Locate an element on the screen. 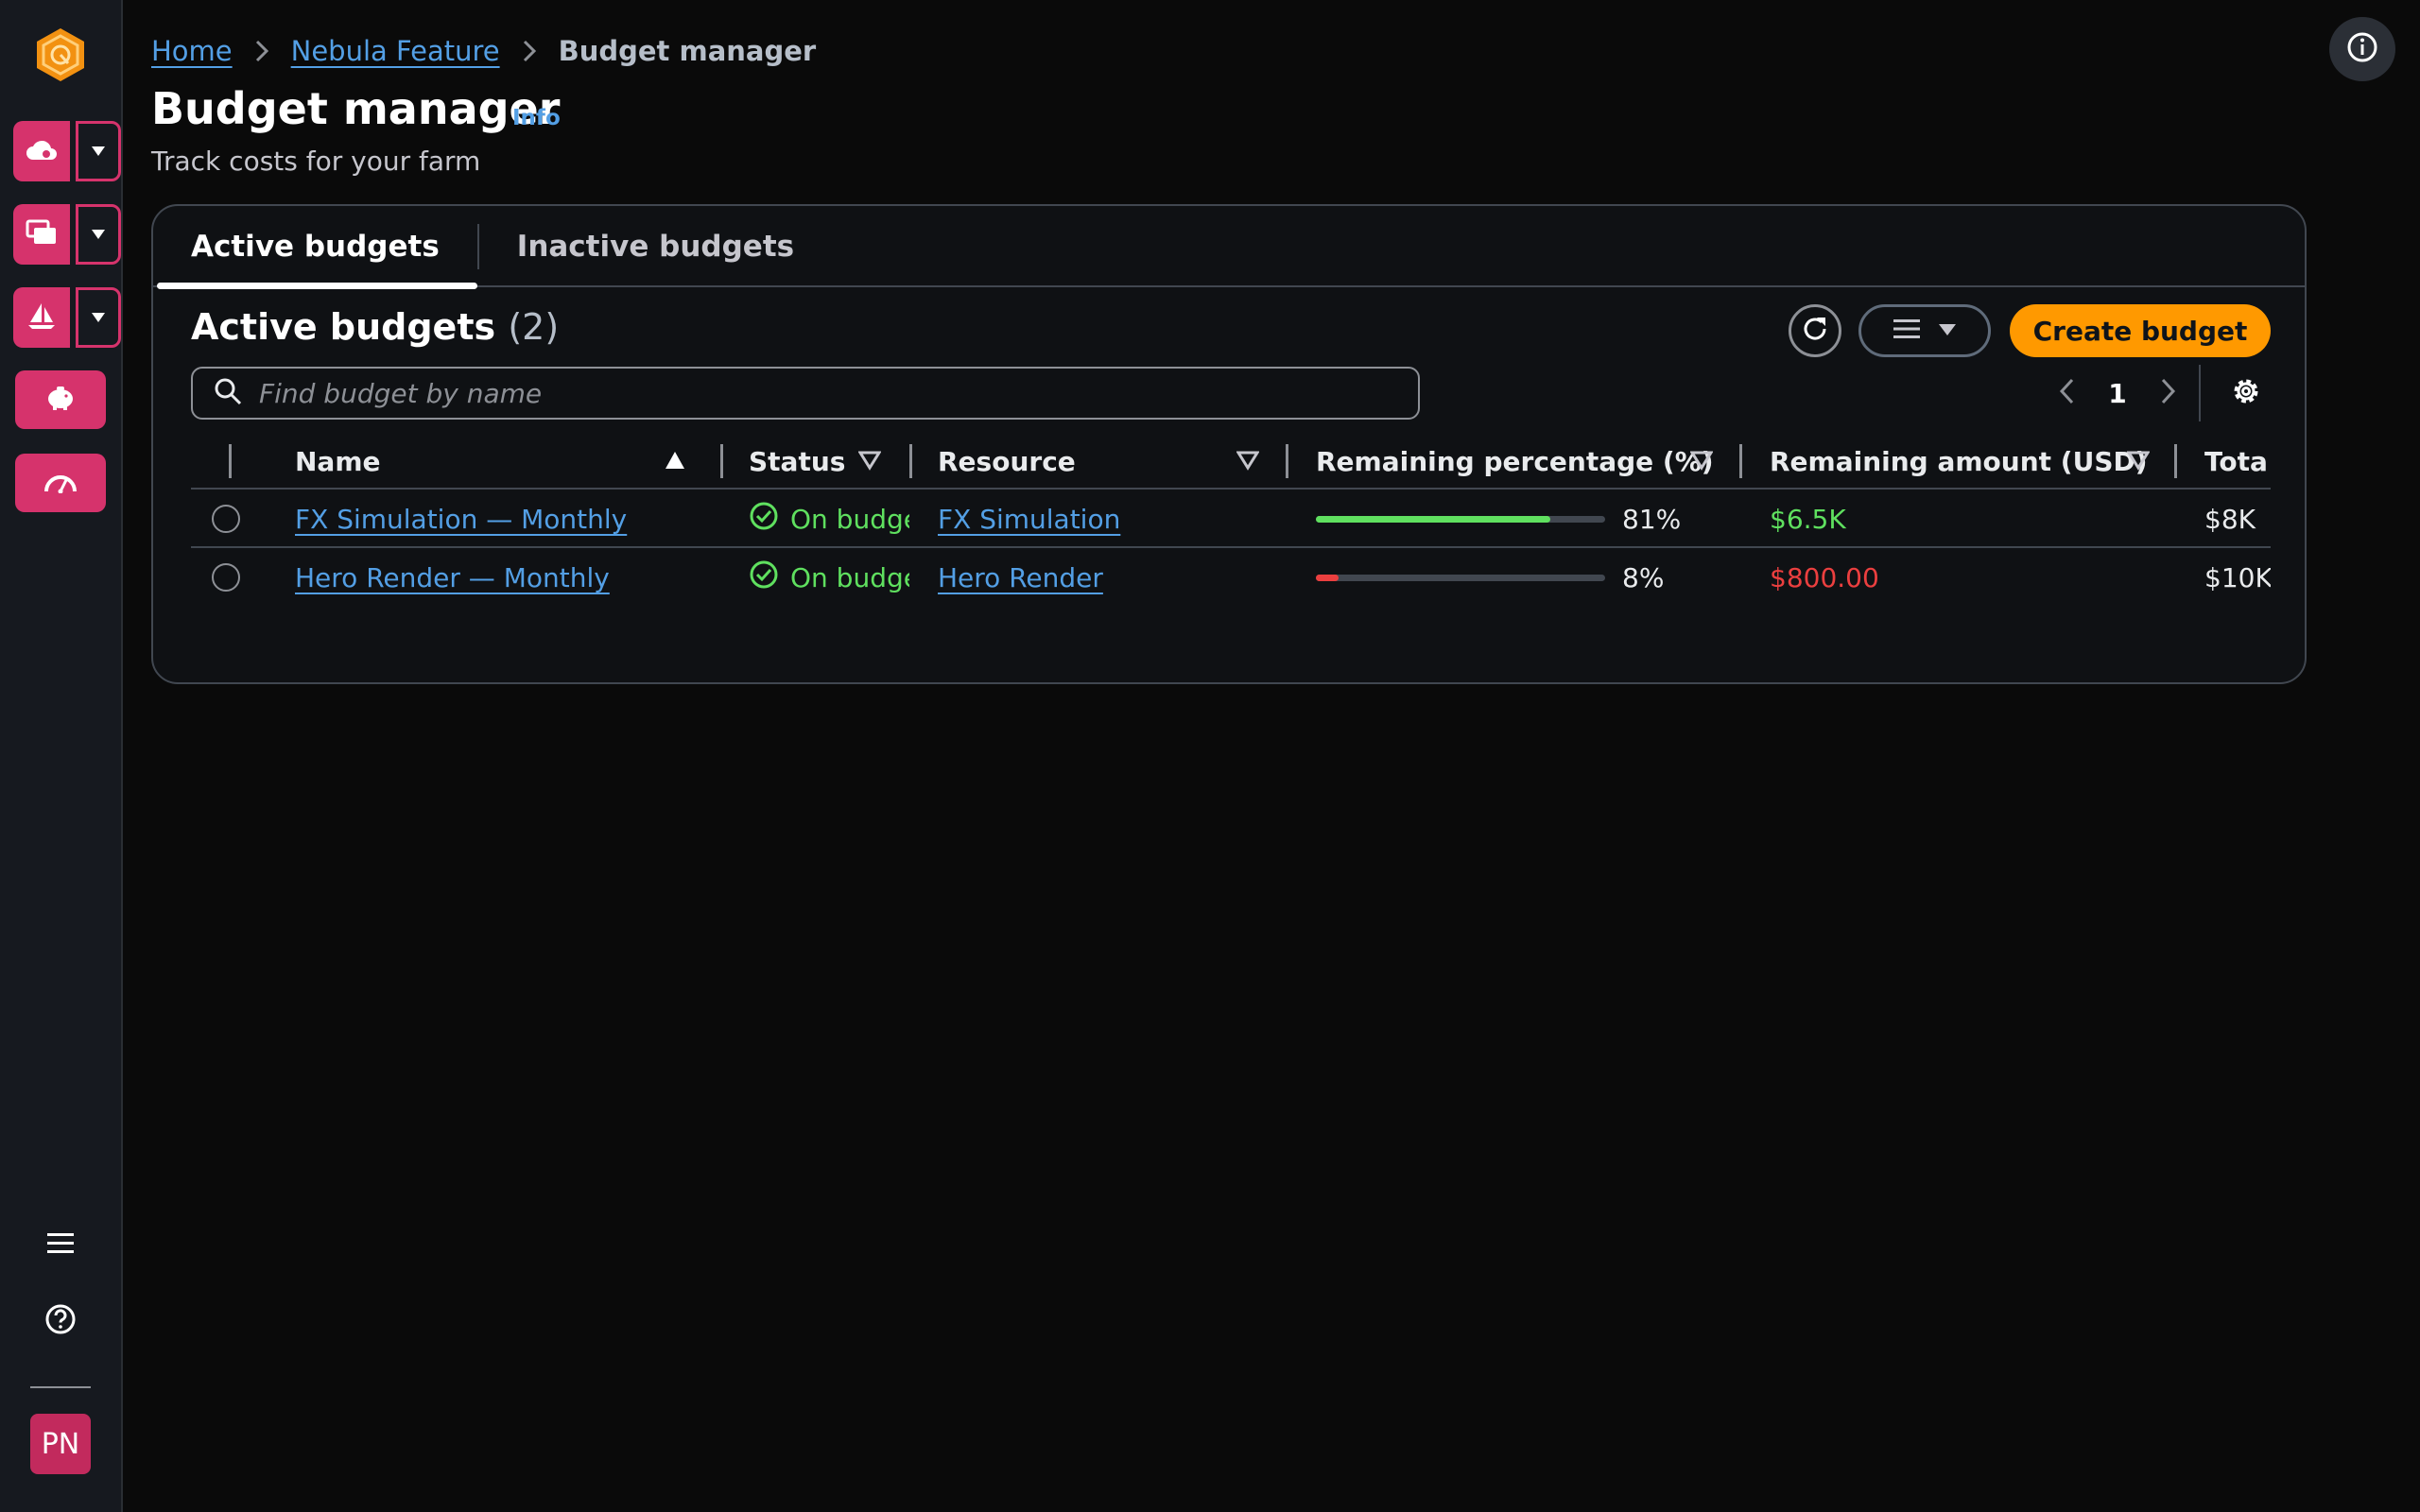  tab-active-budgets: Active budgets is located at coordinates (315, 247).